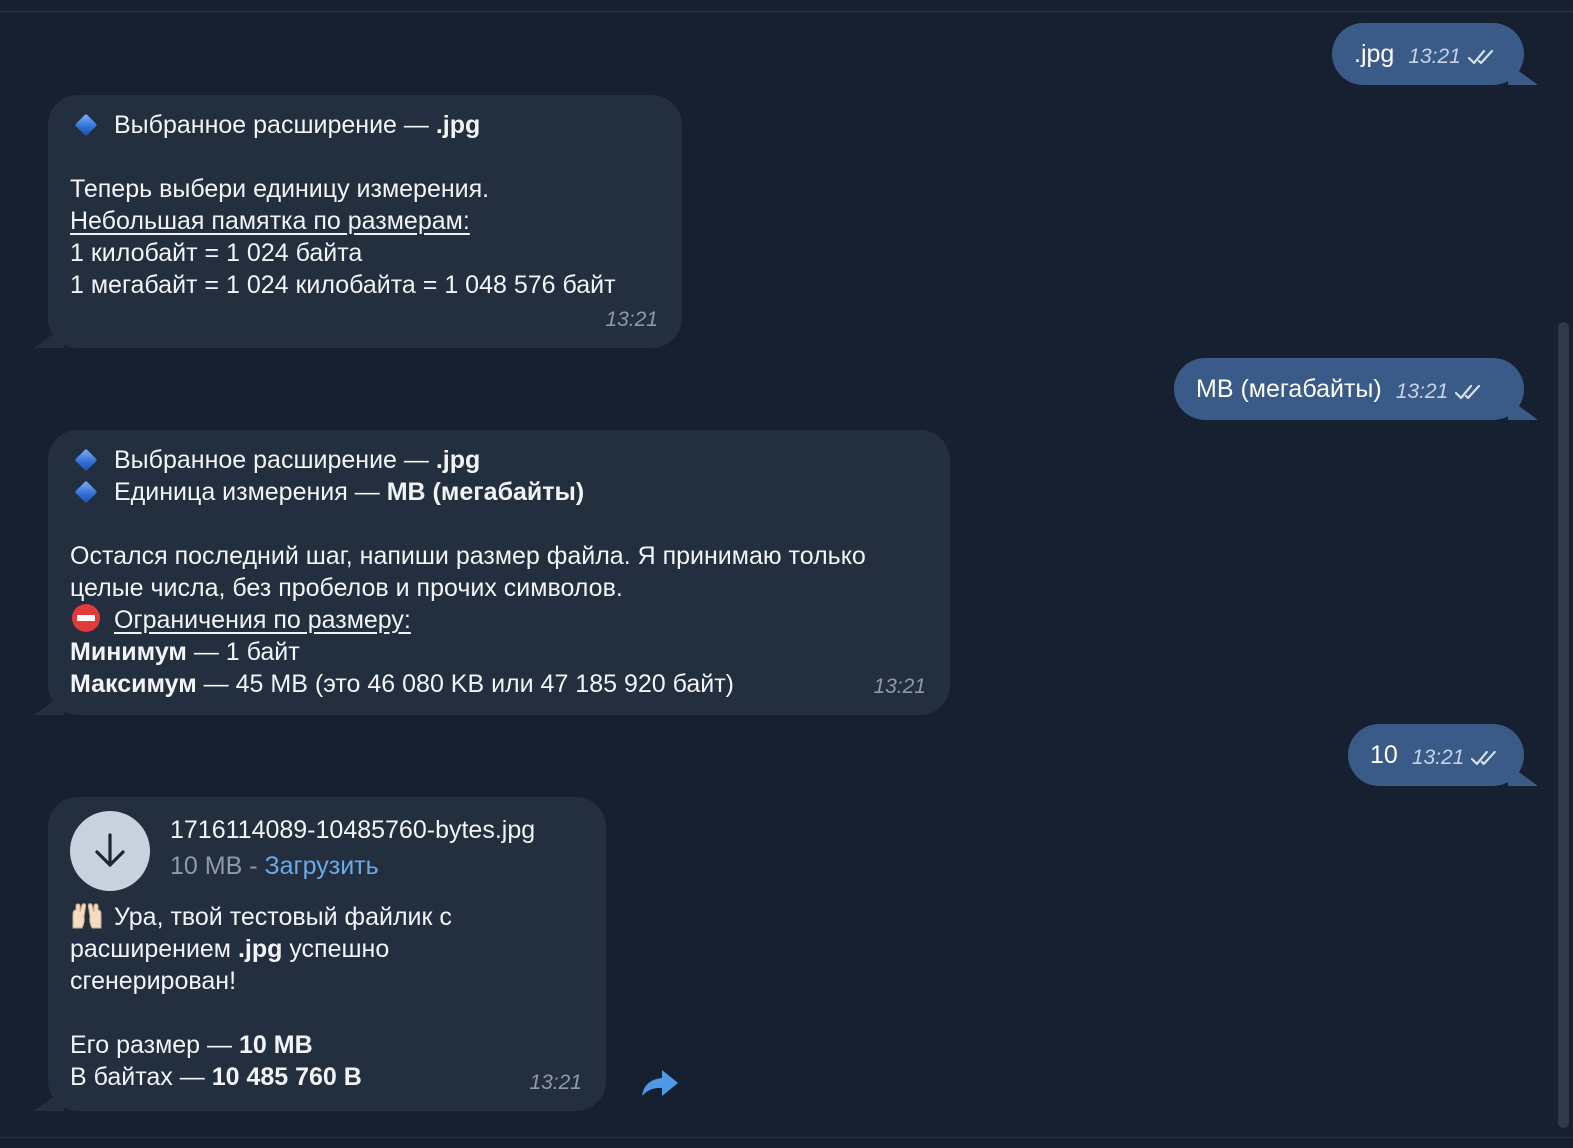 This screenshot has height=1148, width=1573. I want to click on share-icon, so click(660, 1082).